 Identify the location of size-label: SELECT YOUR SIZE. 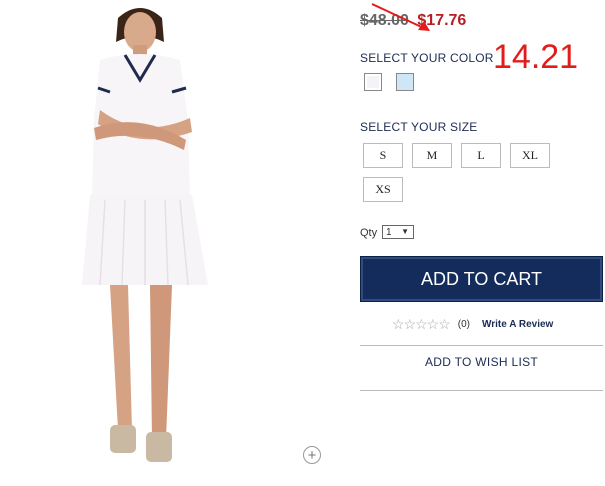
(419, 127).